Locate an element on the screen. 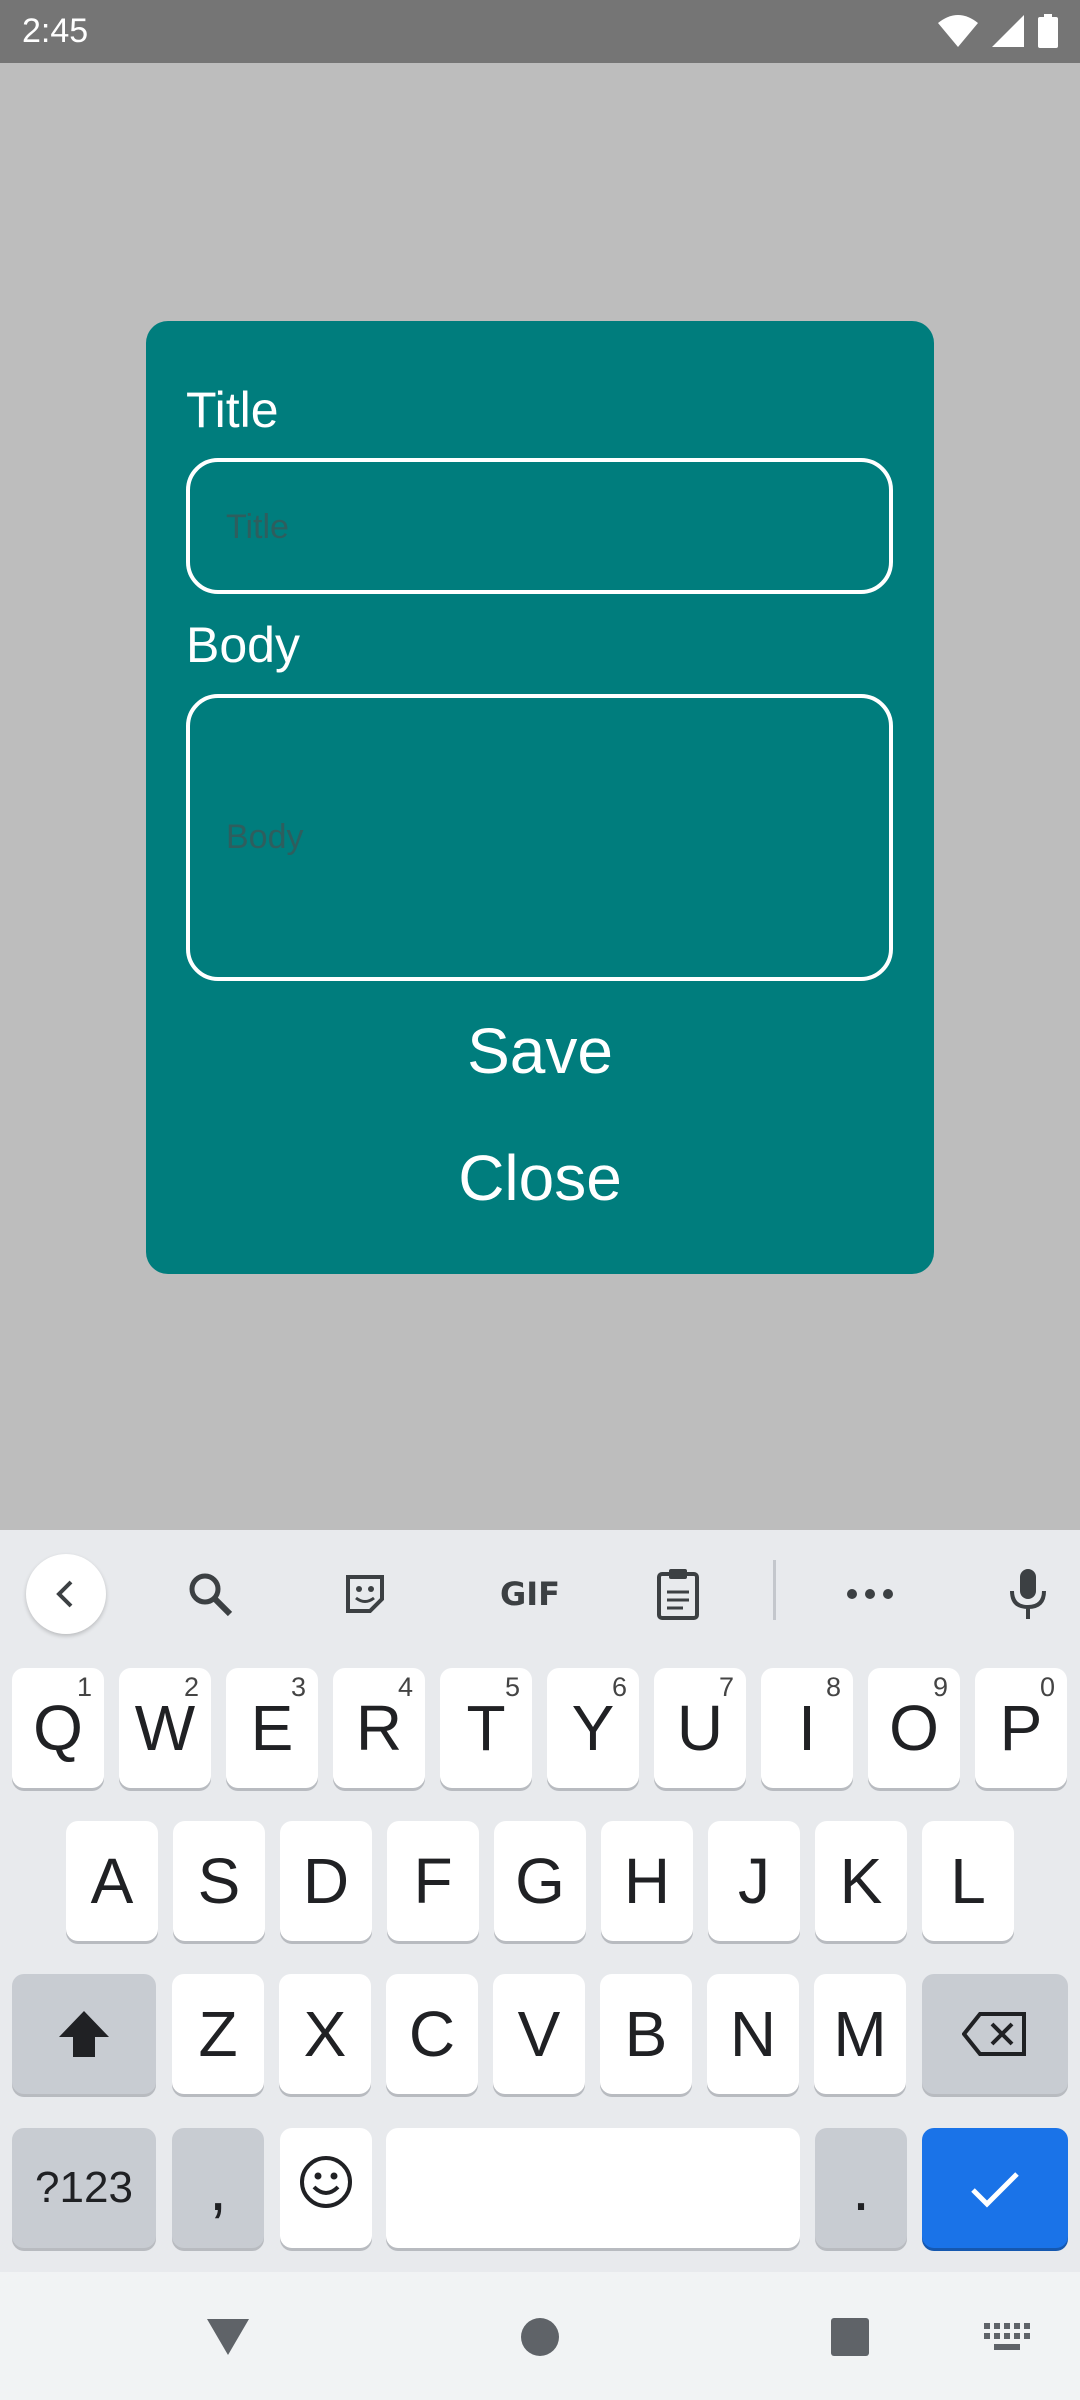 This screenshot has width=1080, height=2400. key-label: T is located at coordinates (486, 1728).